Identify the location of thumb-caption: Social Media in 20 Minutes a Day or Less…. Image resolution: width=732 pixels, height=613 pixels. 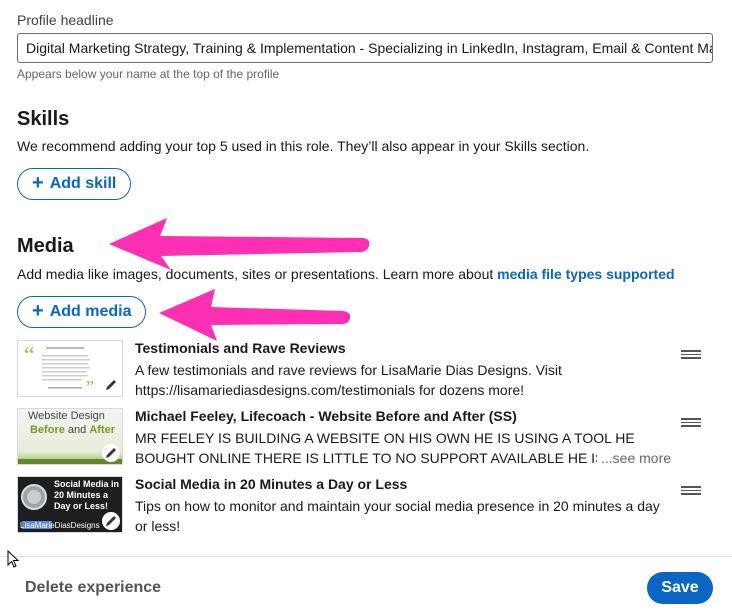
(87, 495).